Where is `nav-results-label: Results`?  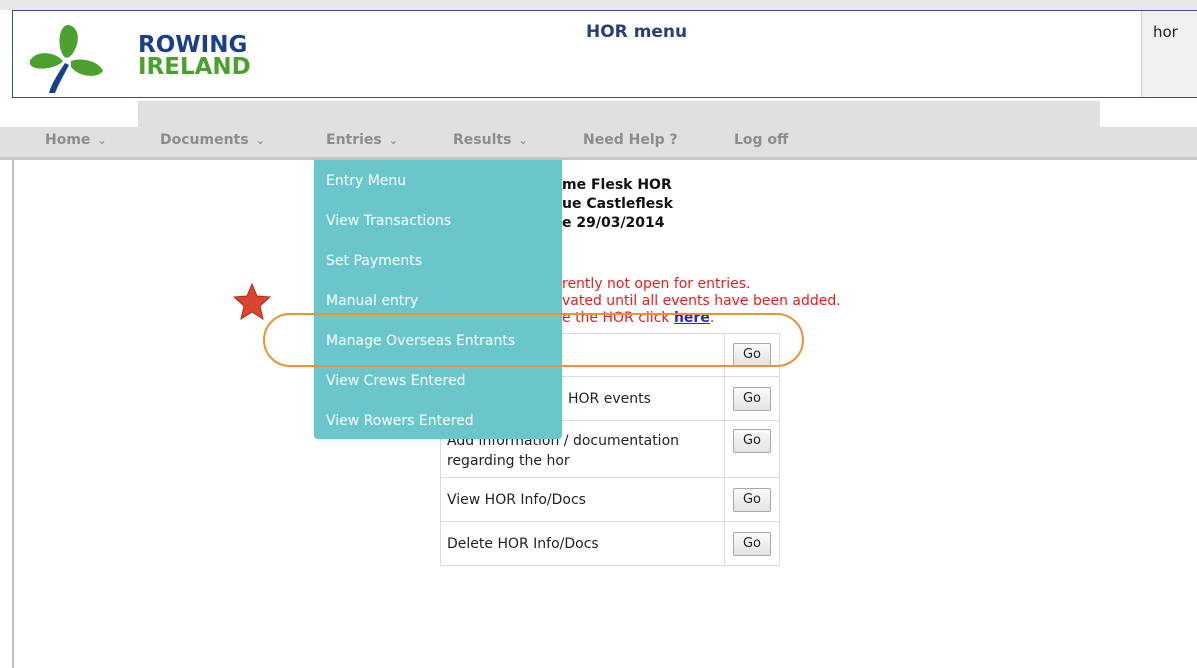
nav-results-label: Results is located at coordinates (482, 140).